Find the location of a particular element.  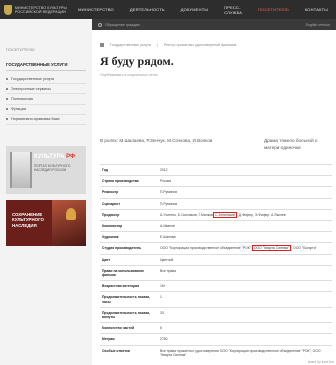

brand-line2: РОССИЙСКОЙ ФЕДЕРАЦИИ is located at coordinates (40, 11).